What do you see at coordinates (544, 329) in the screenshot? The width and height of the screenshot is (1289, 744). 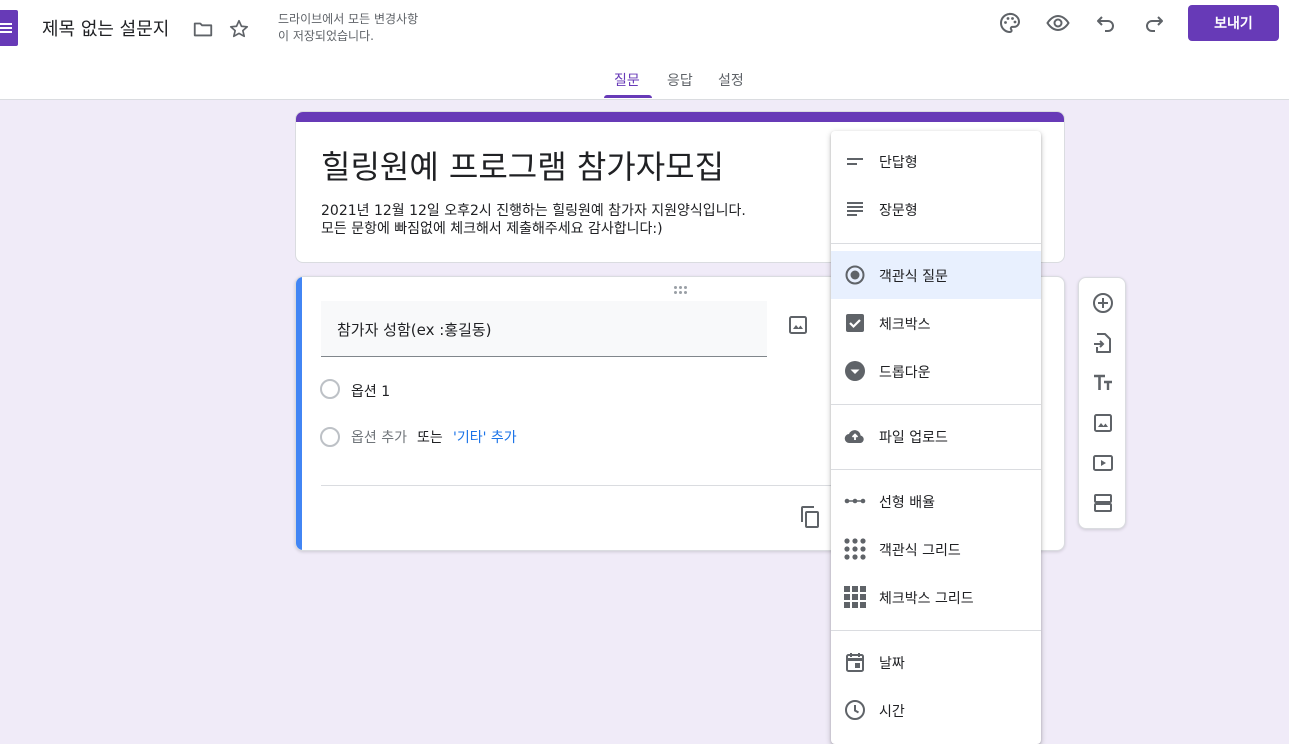 I see `question-title-input: 참가자 성함(ex :홍길동)` at bounding box center [544, 329].